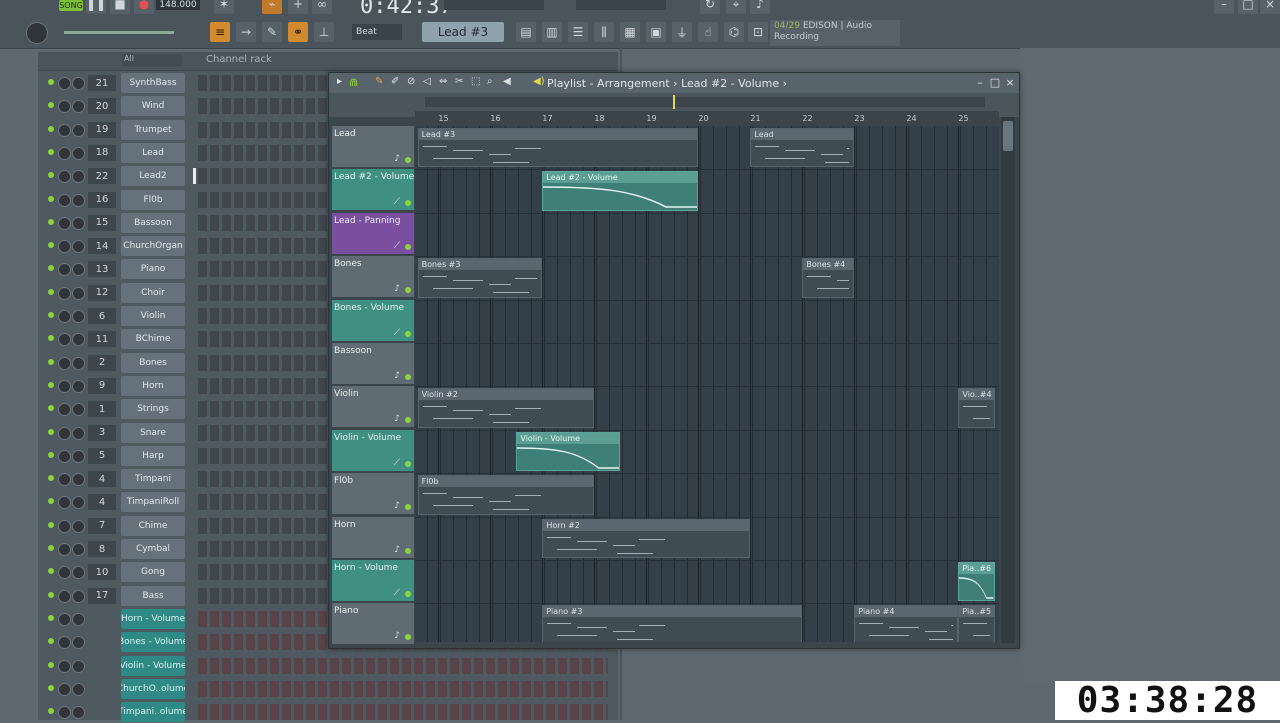  I want to click on mixer-track-number: 13, so click(102, 269).